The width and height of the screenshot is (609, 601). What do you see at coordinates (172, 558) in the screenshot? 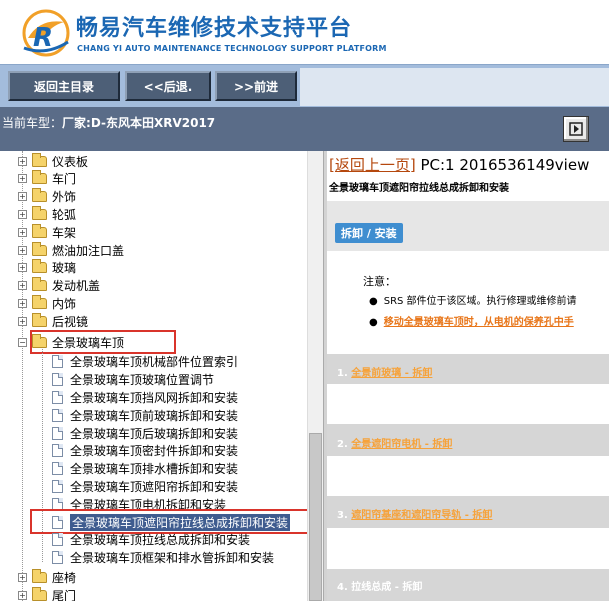
I see `tree-item-label: 全景玻璃车顶框架和排水管拆卸和安装` at bounding box center [172, 558].